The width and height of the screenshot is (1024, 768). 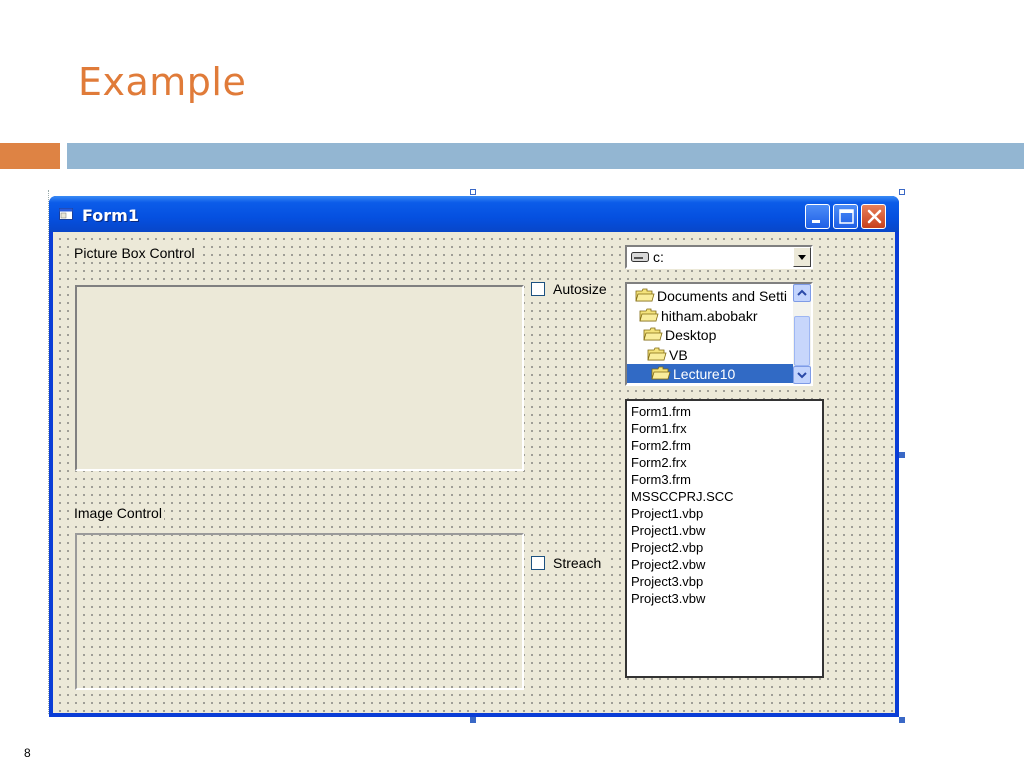 I want to click on close-button, so click(x=873, y=216).